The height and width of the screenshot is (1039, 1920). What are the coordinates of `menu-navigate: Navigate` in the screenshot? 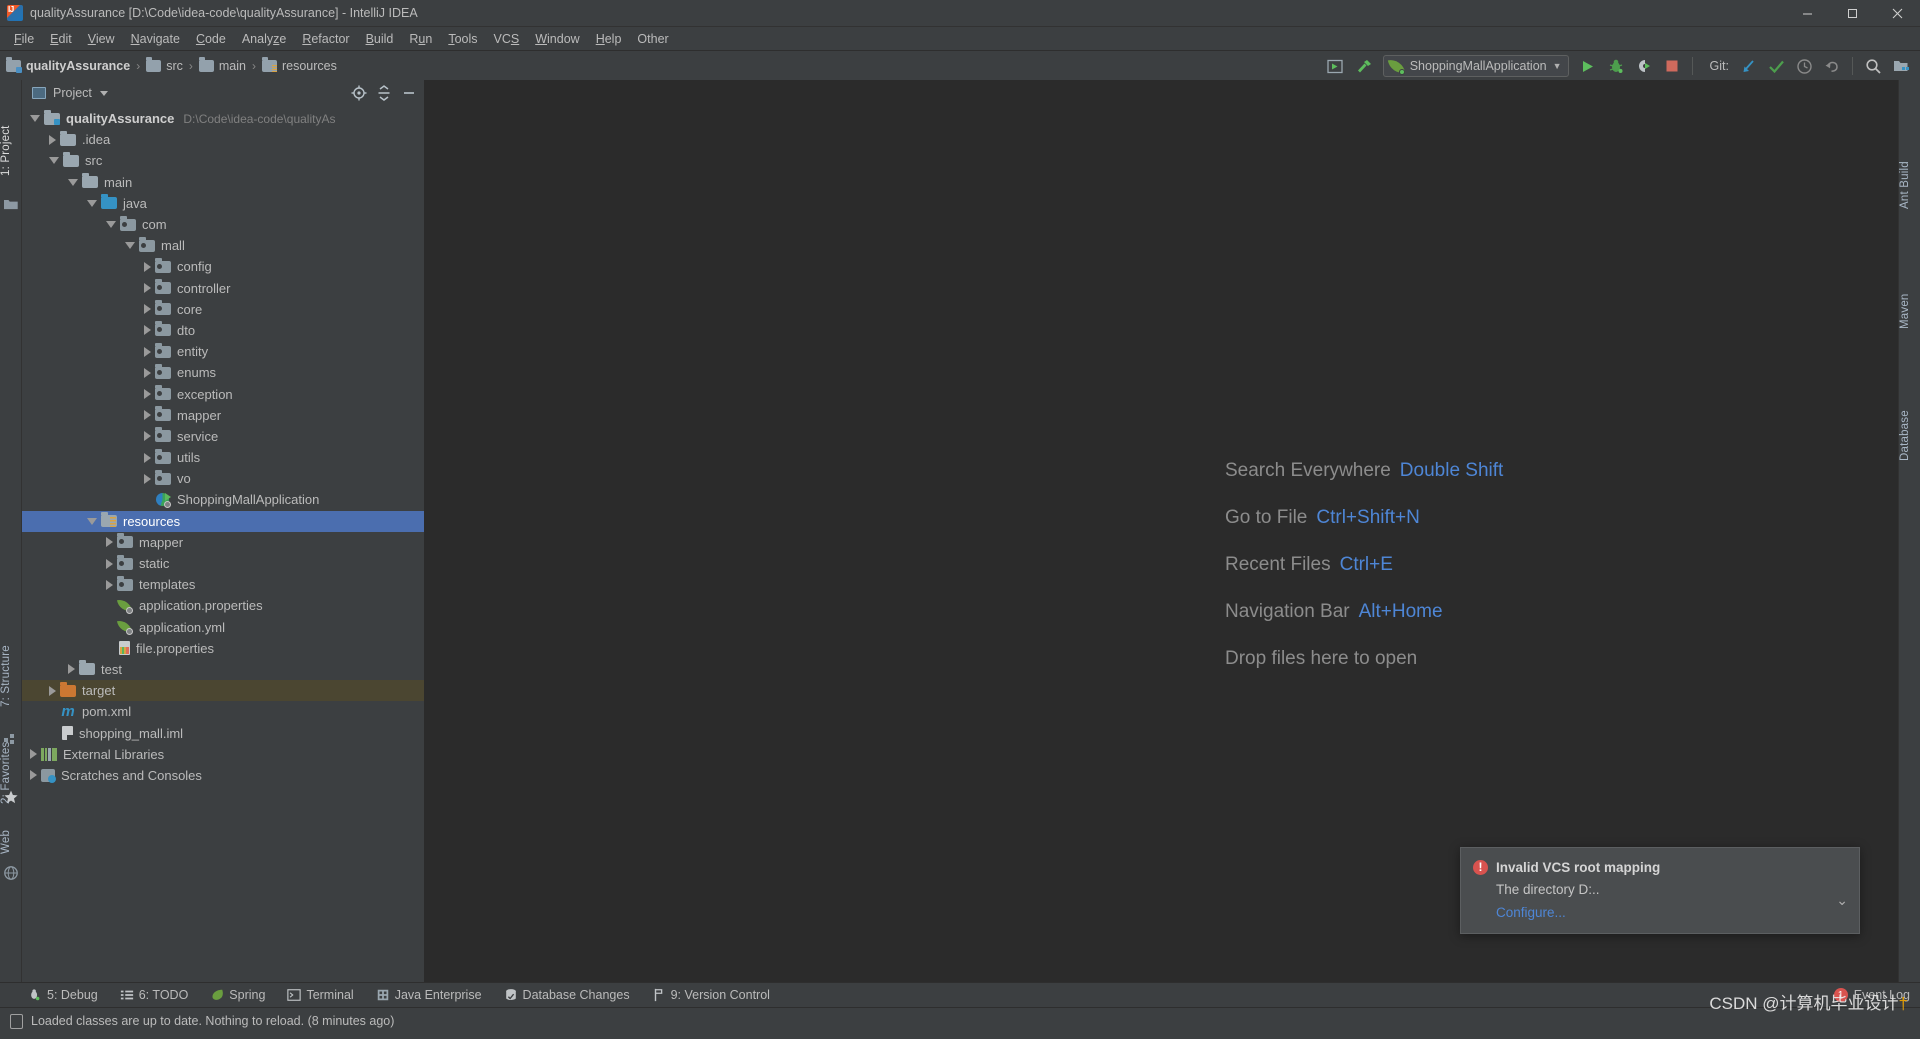 It's located at (155, 39).